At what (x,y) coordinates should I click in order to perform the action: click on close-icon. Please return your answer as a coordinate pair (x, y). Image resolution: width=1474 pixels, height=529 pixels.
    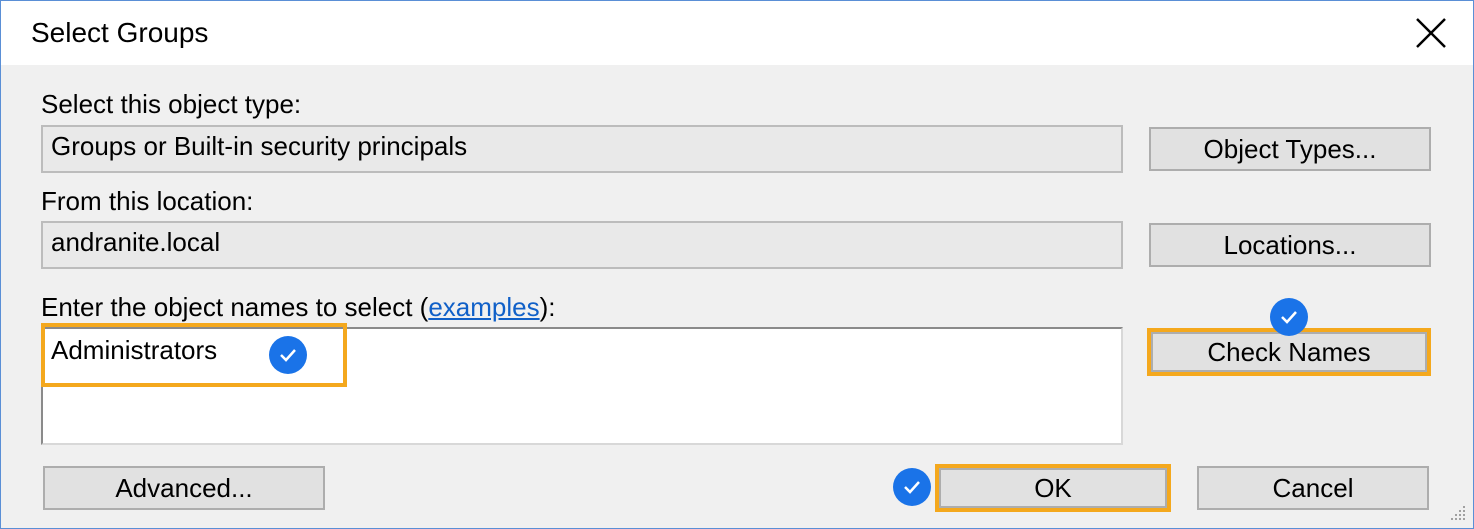
    Looking at the image, I should click on (1431, 33).